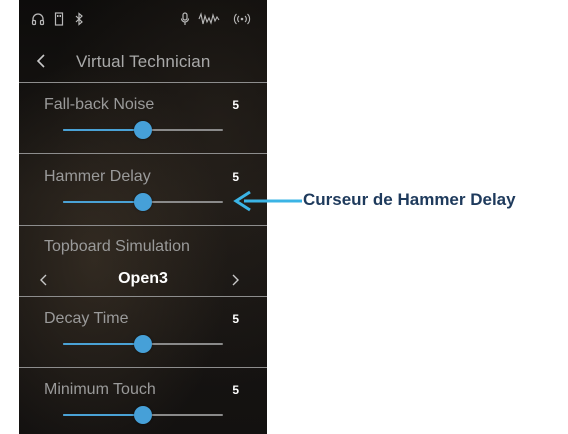 The image size is (568, 434). What do you see at coordinates (99, 104) in the screenshot?
I see `setting-label: Fall-back Noise` at bounding box center [99, 104].